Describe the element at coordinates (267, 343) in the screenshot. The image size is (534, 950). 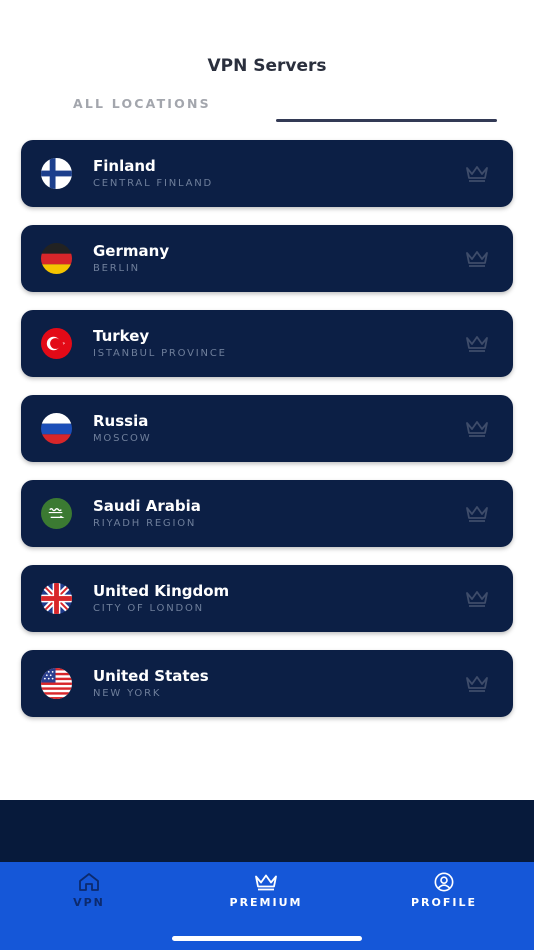
I see `server-card-turkey: Turkey ISTANBUL PROVINCE` at that location.